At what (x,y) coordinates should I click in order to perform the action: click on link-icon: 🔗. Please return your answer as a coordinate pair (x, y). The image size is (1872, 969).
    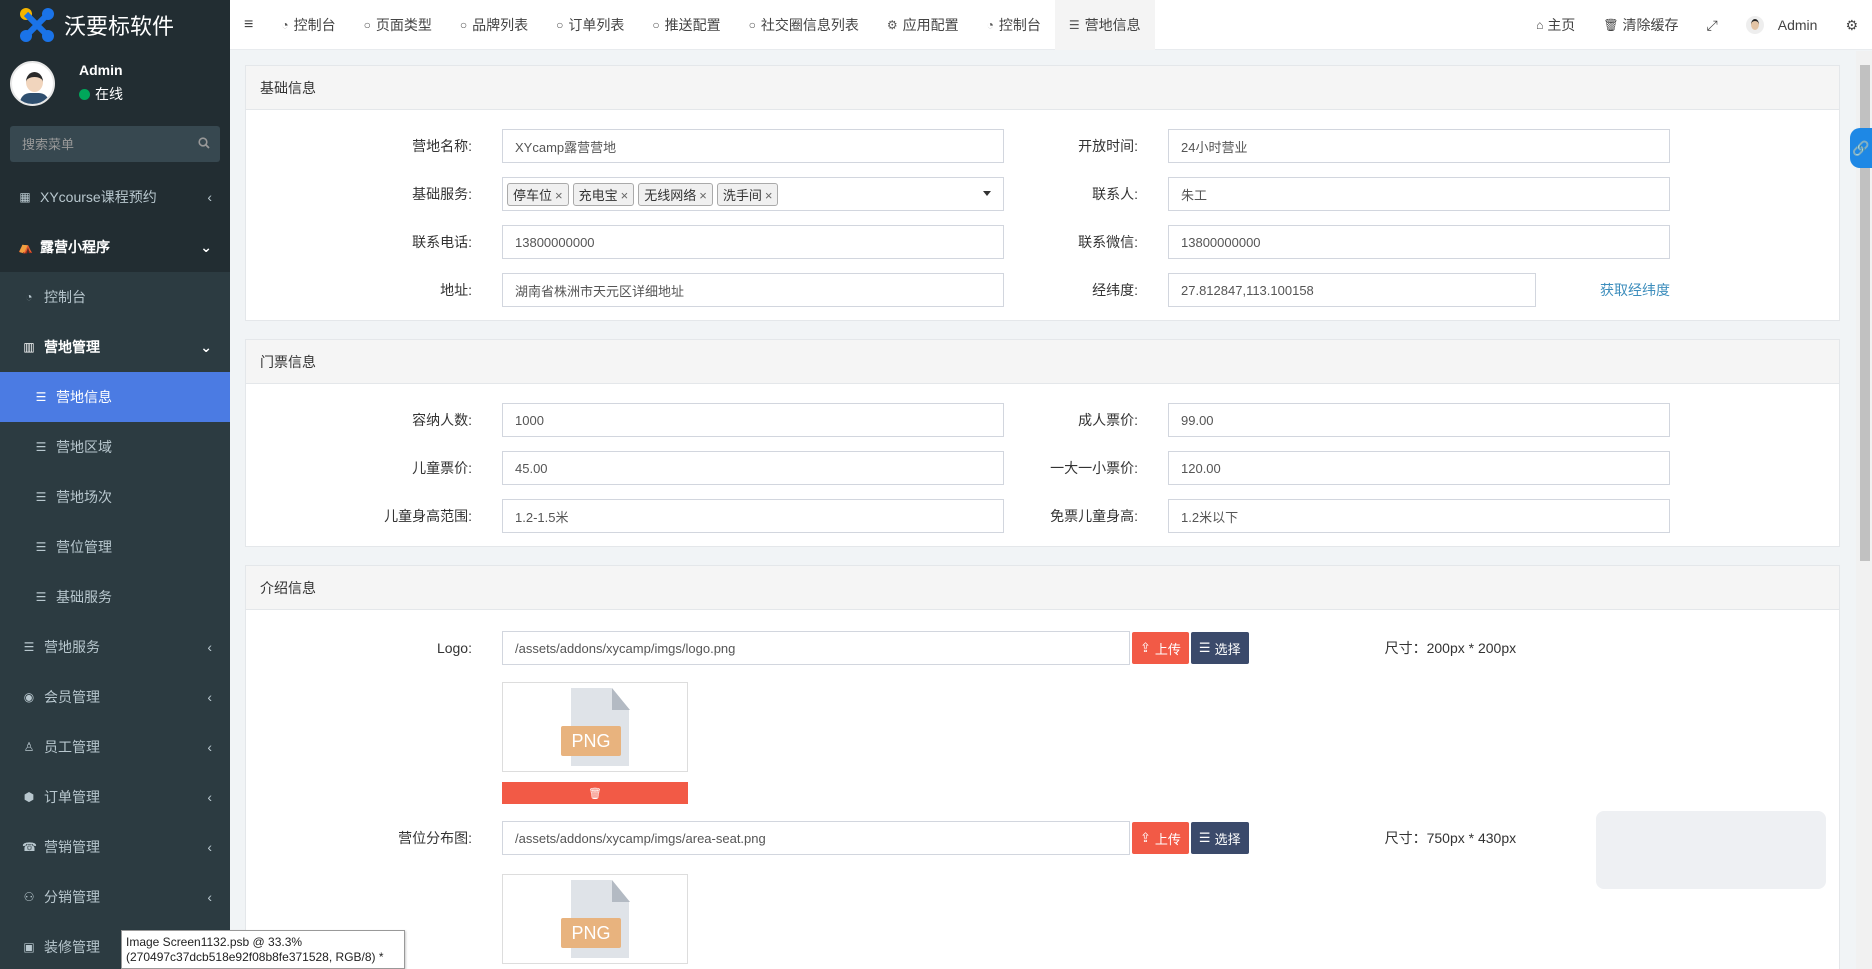
    Looking at the image, I should click on (1861, 147).